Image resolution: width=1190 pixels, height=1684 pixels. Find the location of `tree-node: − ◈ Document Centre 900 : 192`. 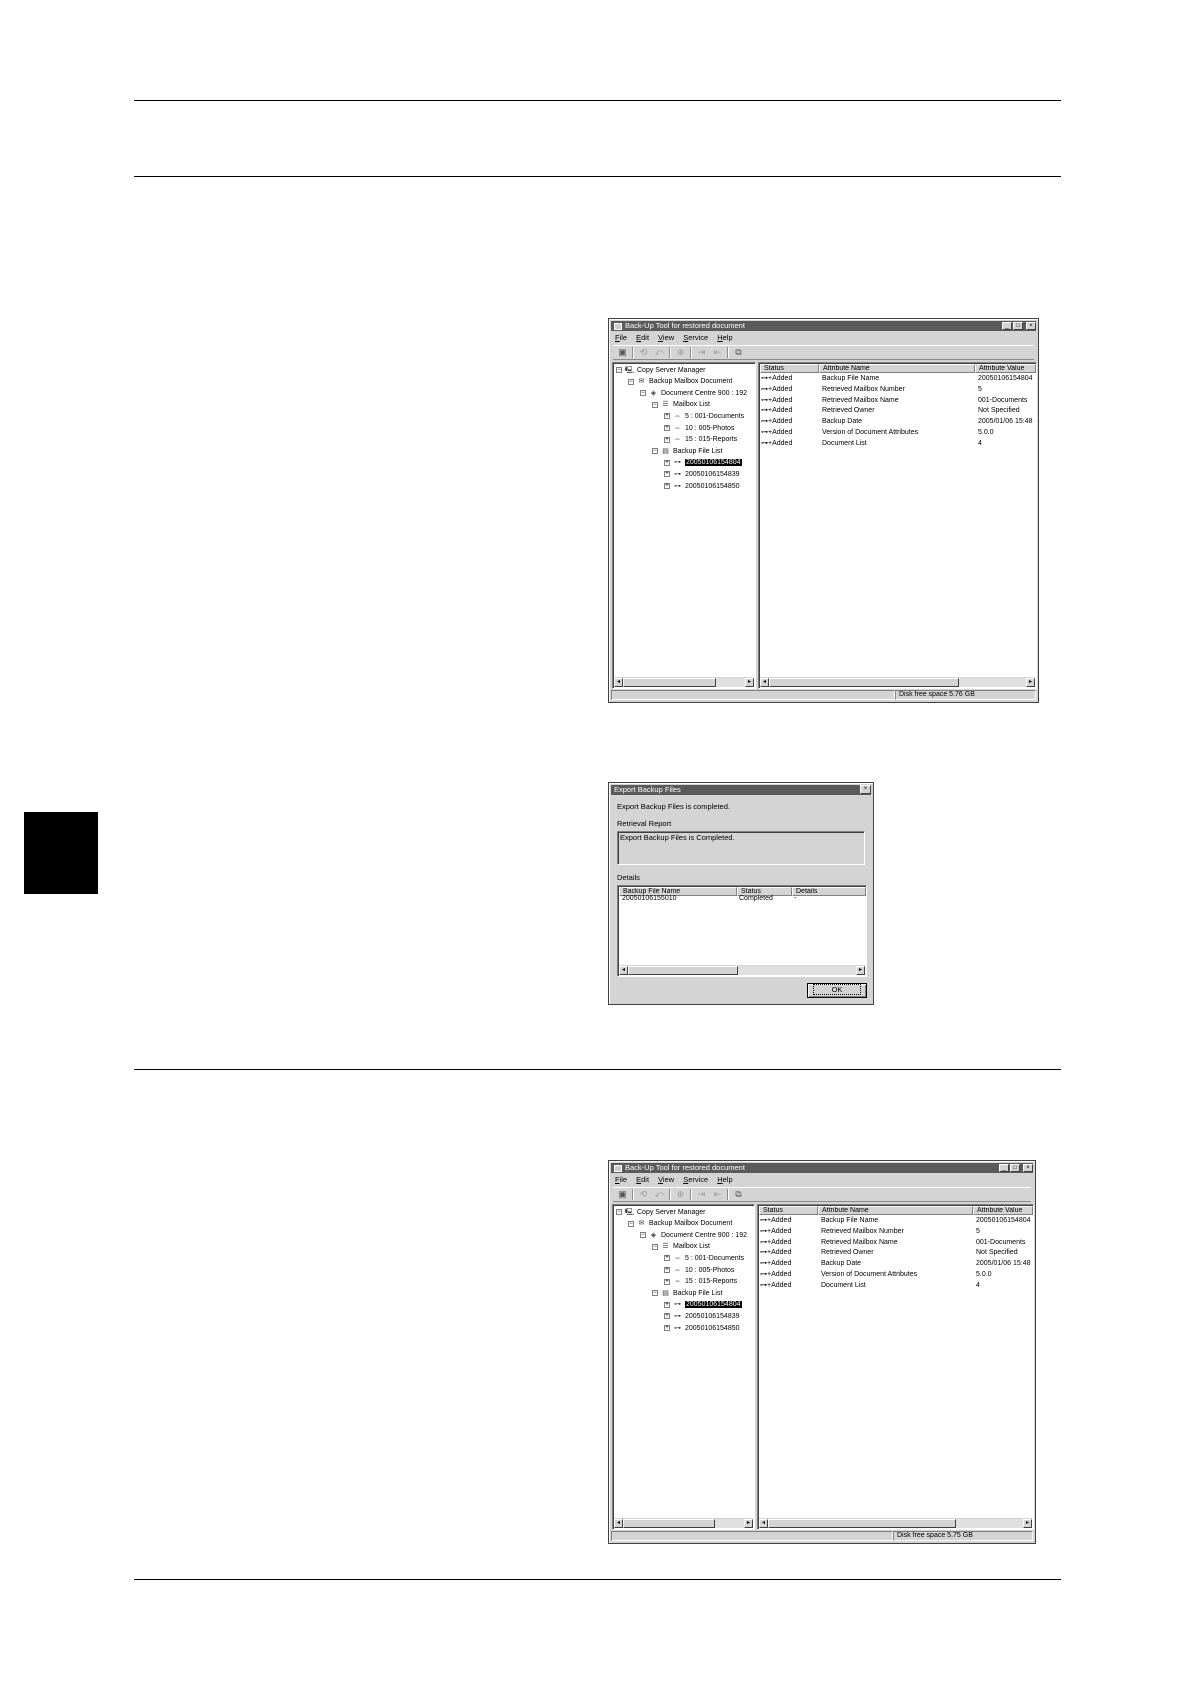

tree-node: − ◈ Document Centre 900 : 192 is located at coordinates (693, 393).